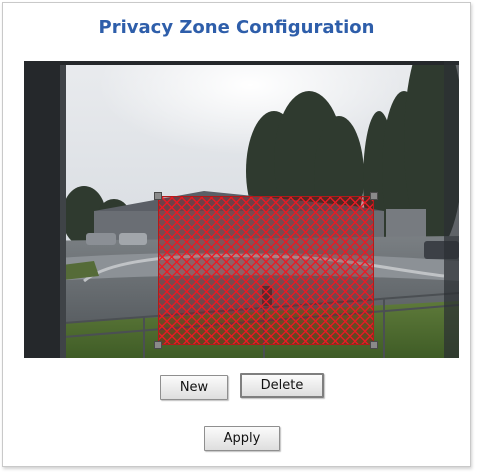 The width and height of the screenshot is (477, 474). I want to click on resize-handle-top-right, so click(374, 196).